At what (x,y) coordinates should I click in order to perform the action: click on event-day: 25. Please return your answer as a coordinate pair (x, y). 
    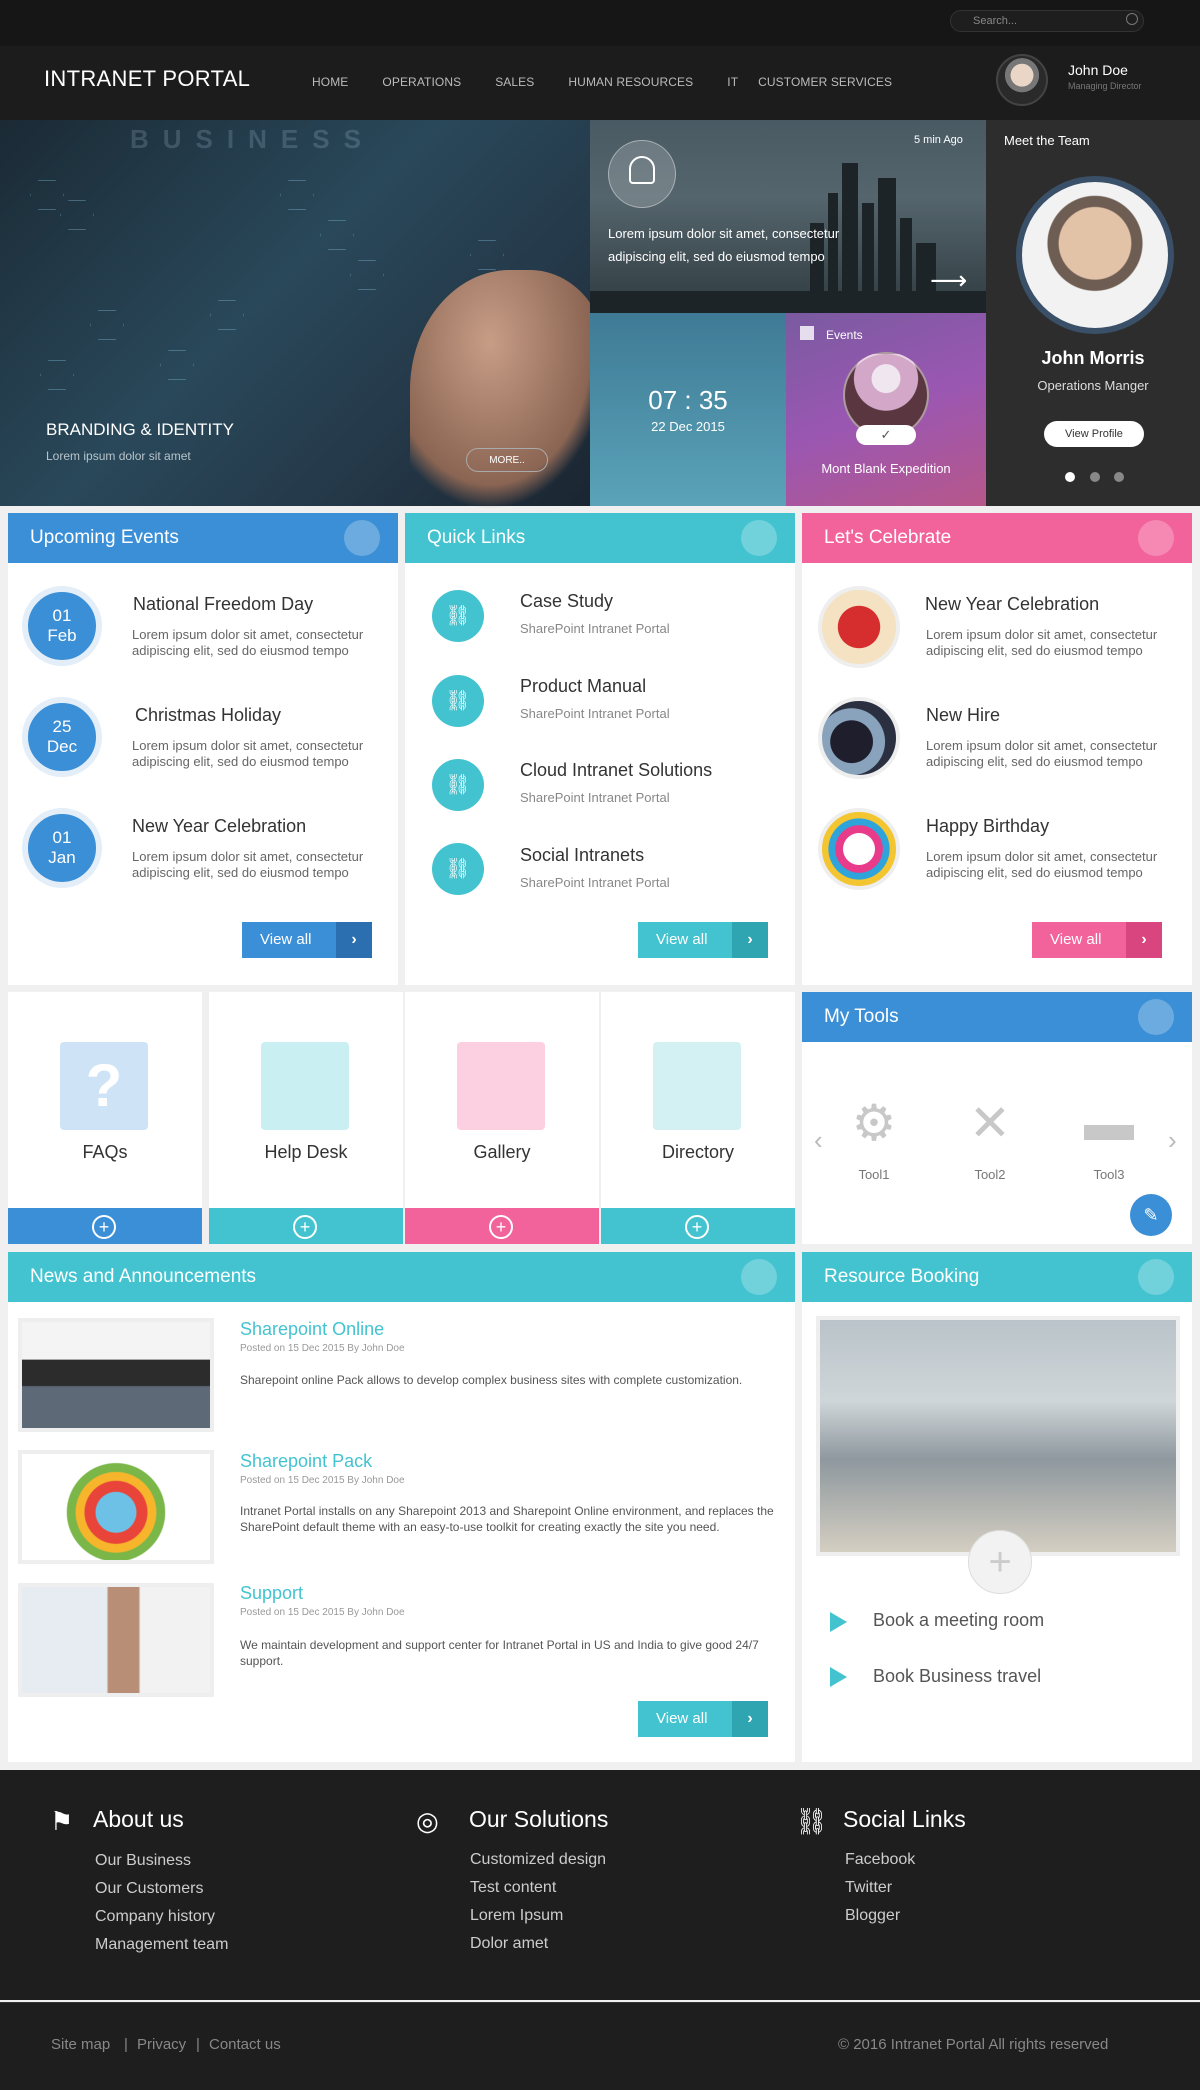
    Looking at the image, I should click on (62, 726).